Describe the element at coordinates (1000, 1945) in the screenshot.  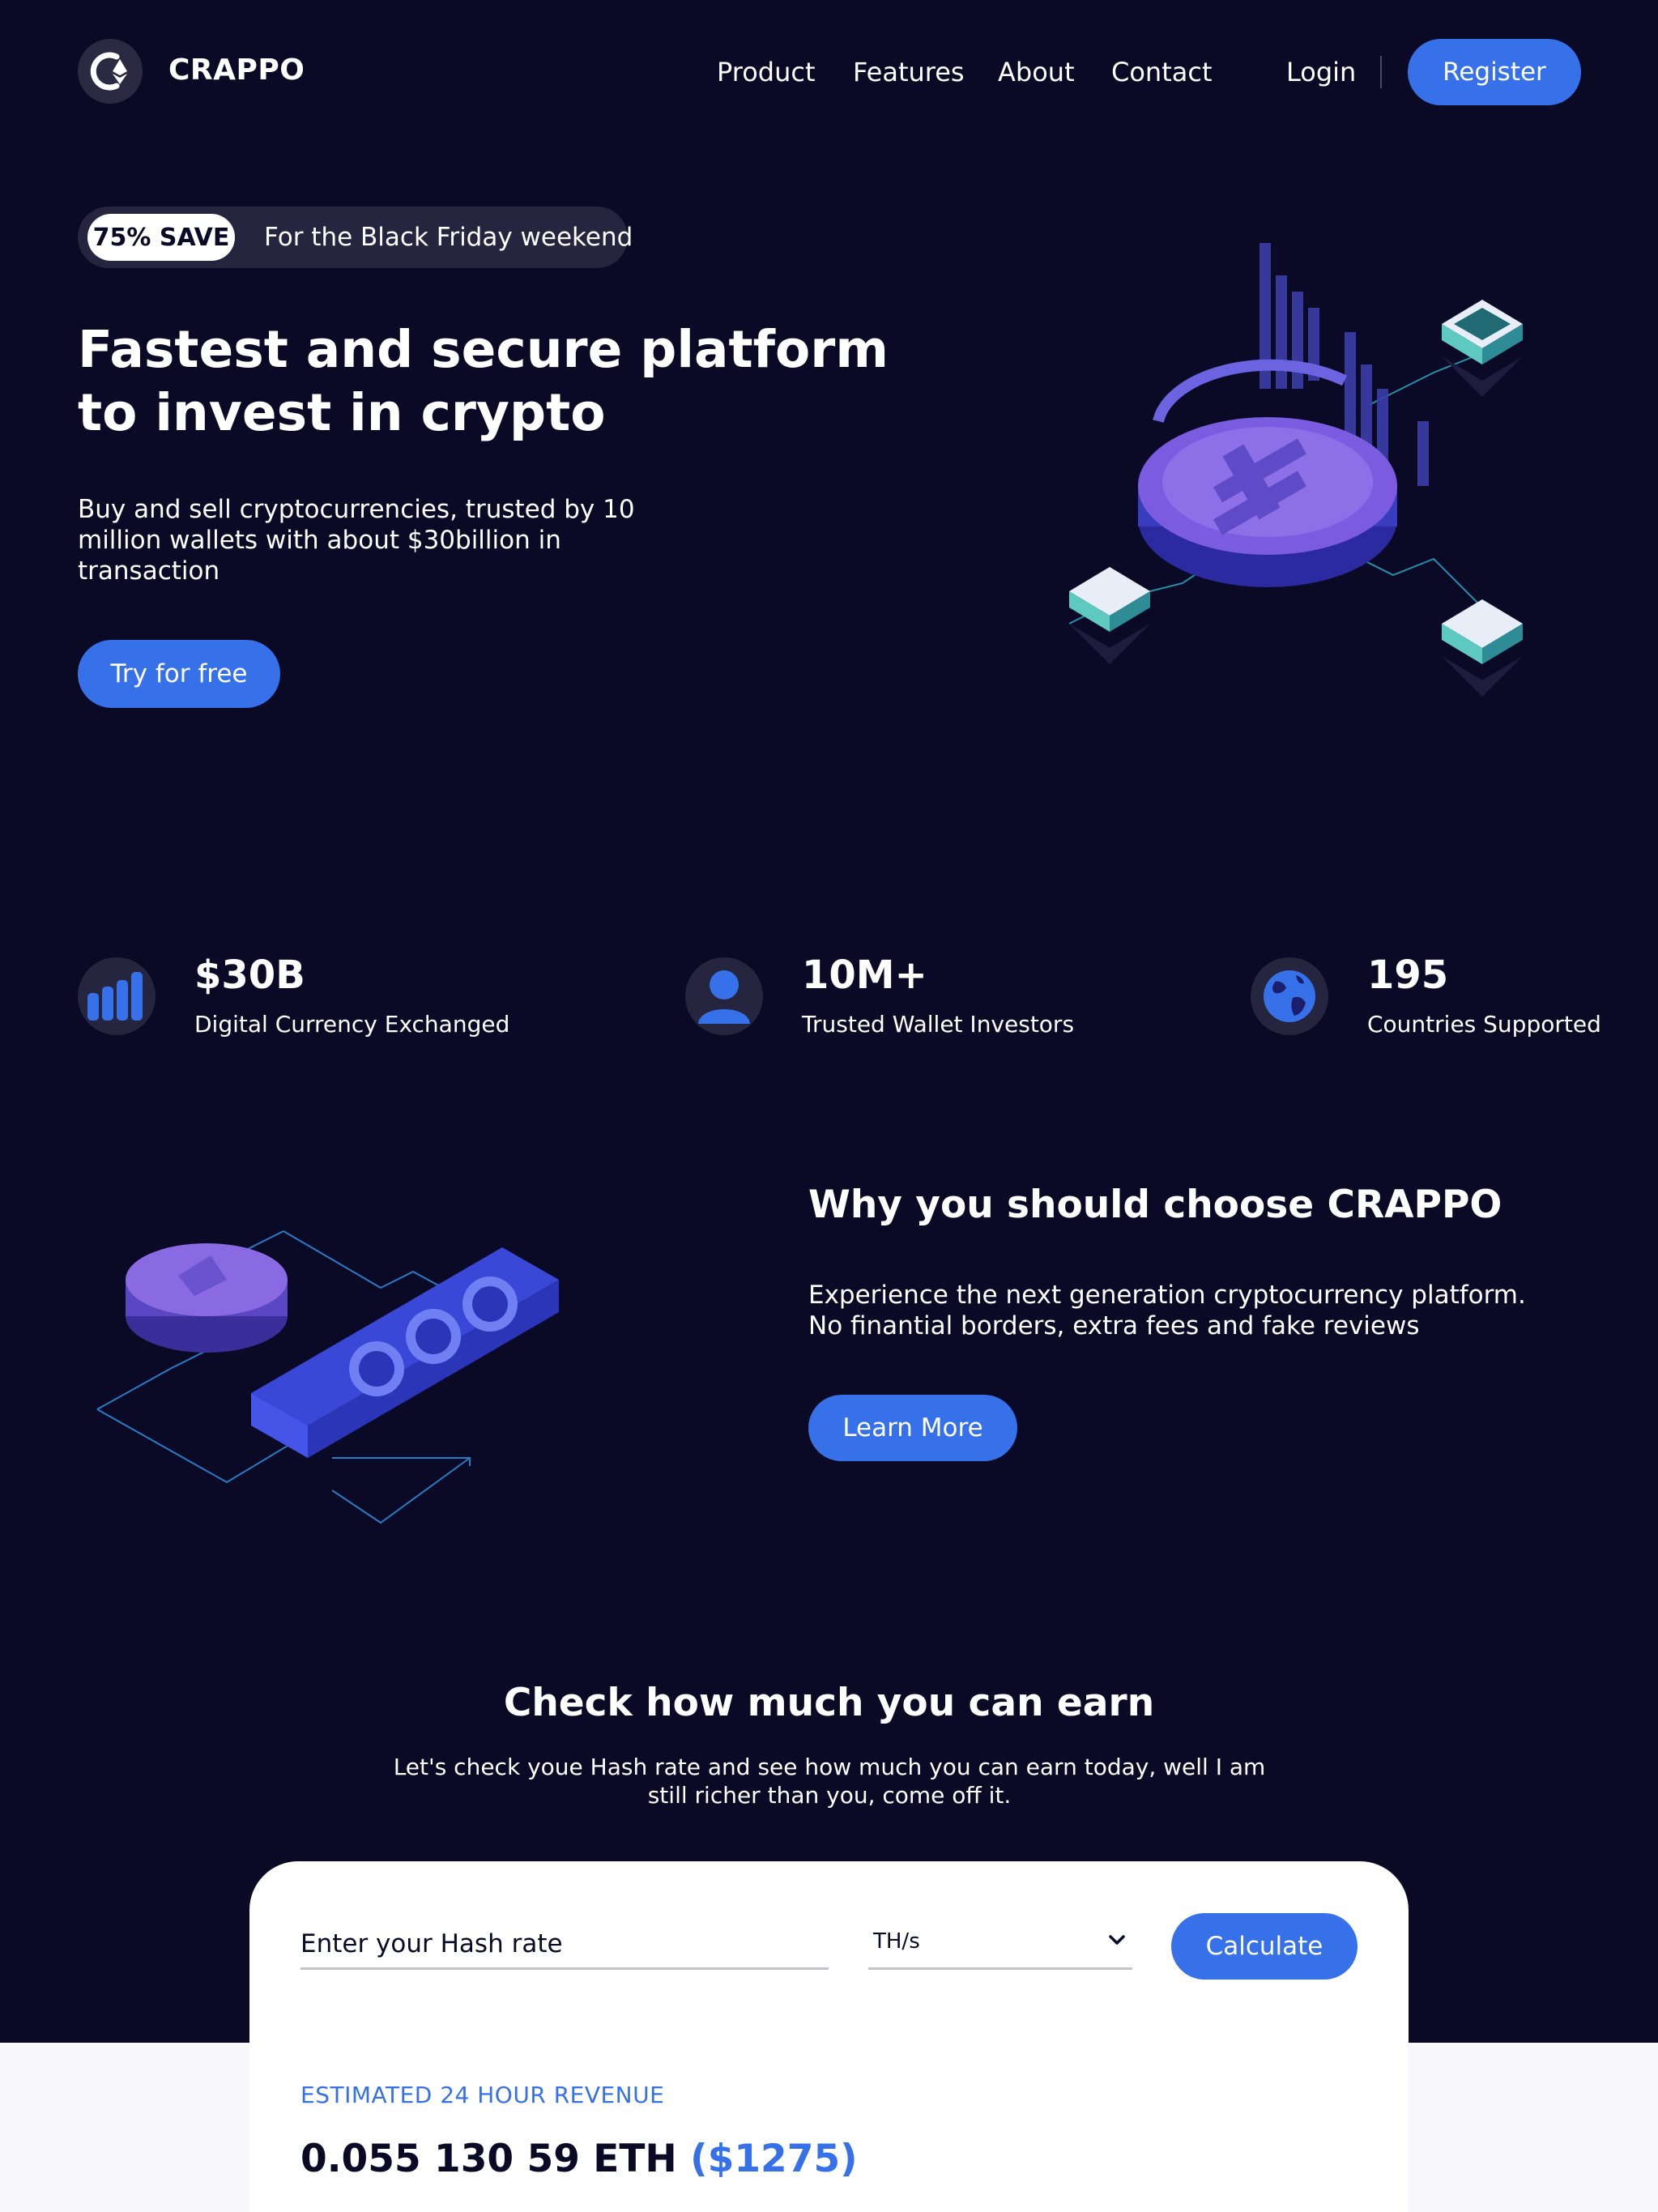
I see `unit-select: TH/s` at that location.